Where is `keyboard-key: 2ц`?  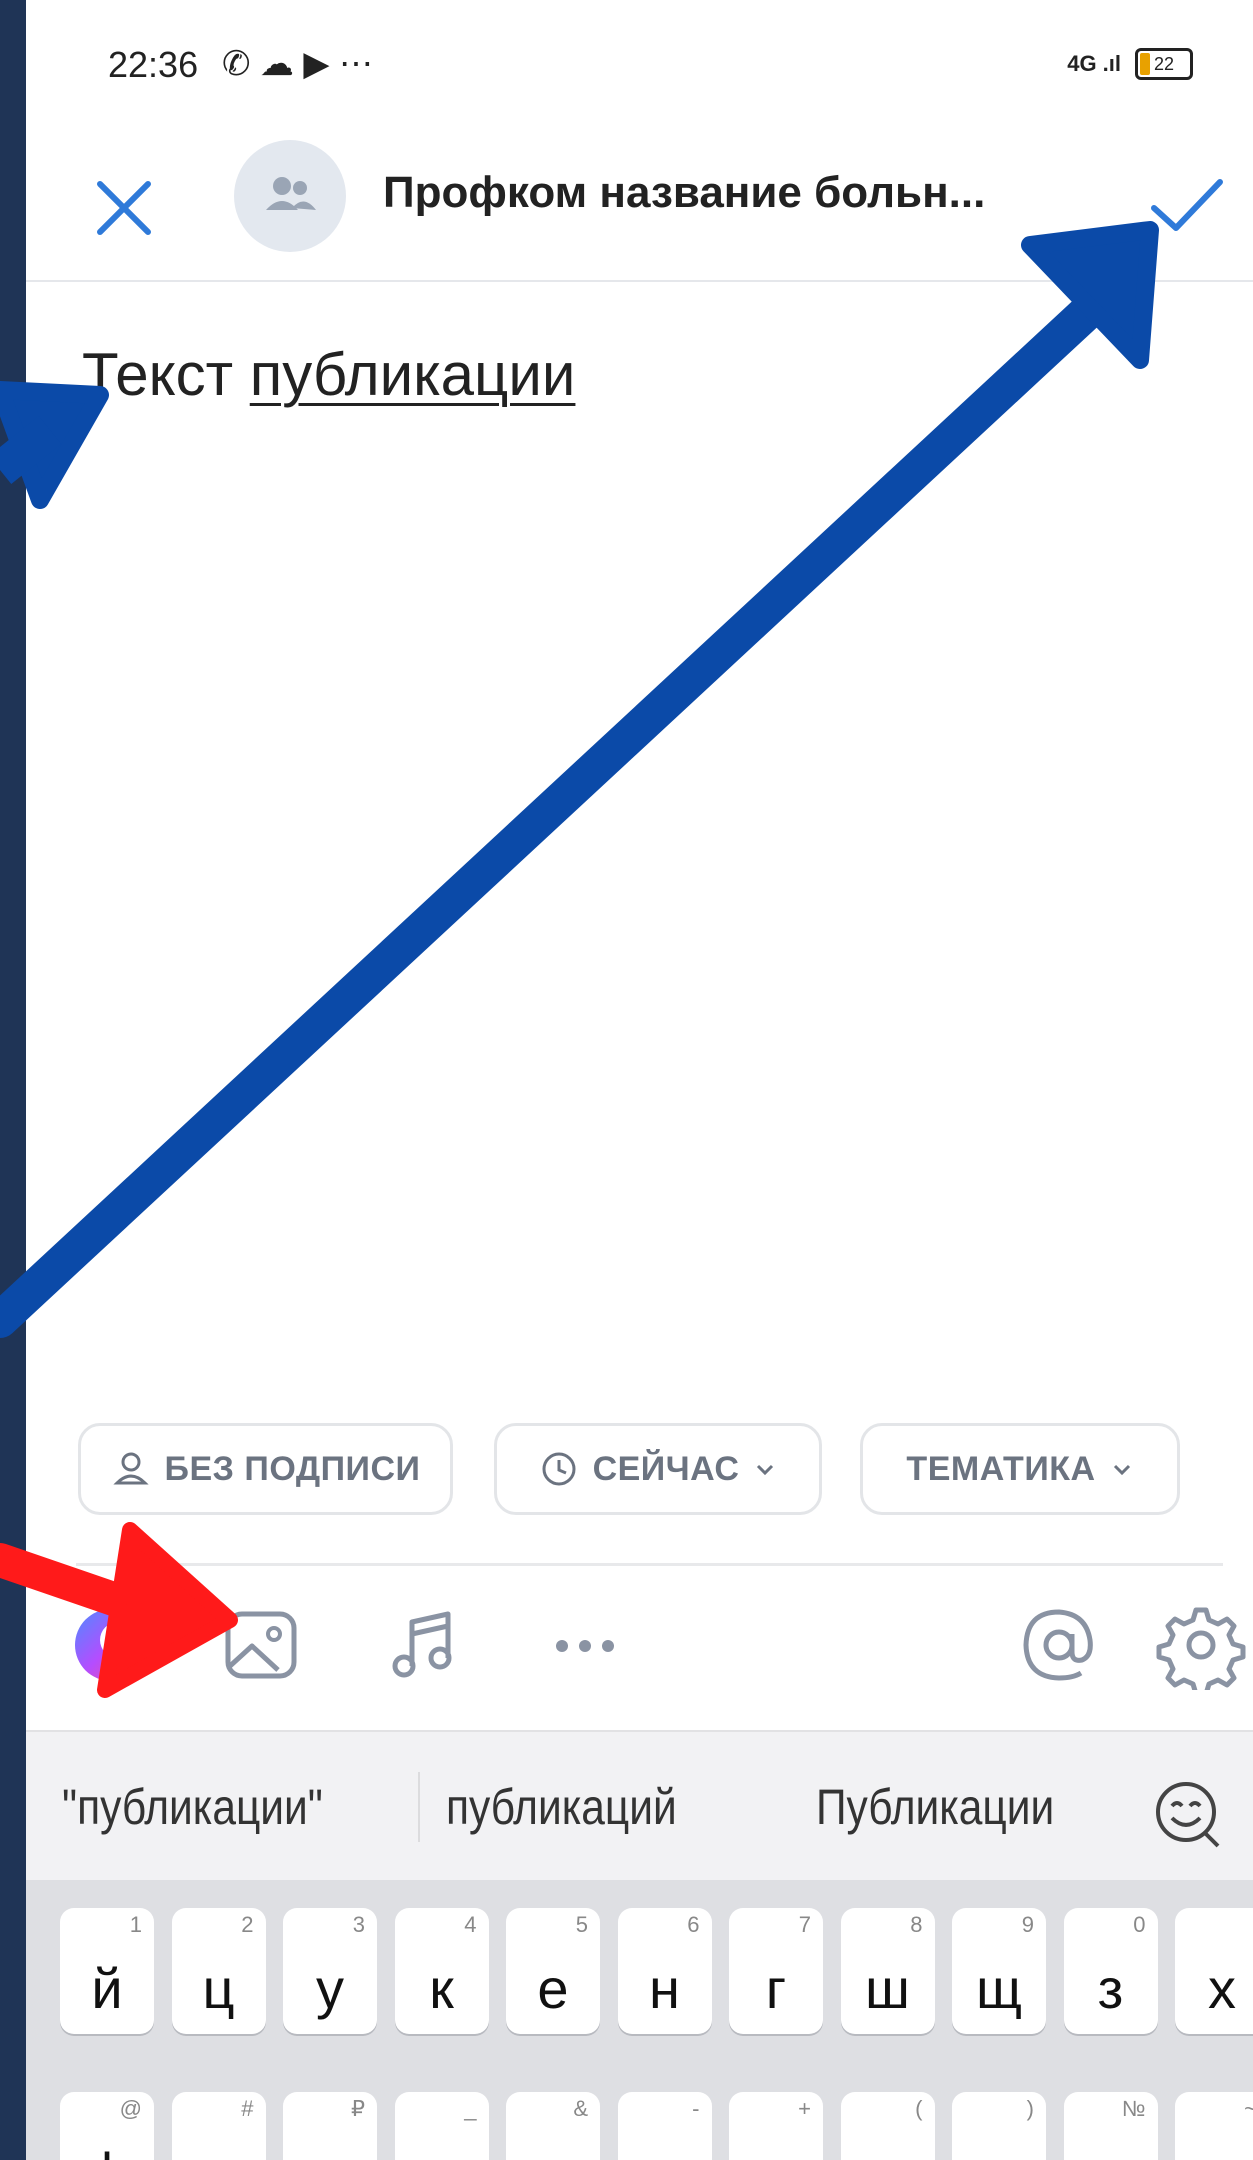 keyboard-key: 2ц is located at coordinates (218, 1971).